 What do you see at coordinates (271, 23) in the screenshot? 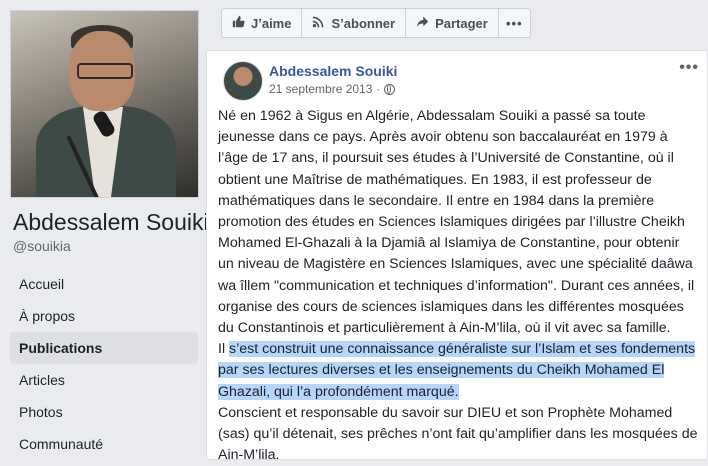
I see `like-label: J’aime` at bounding box center [271, 23].